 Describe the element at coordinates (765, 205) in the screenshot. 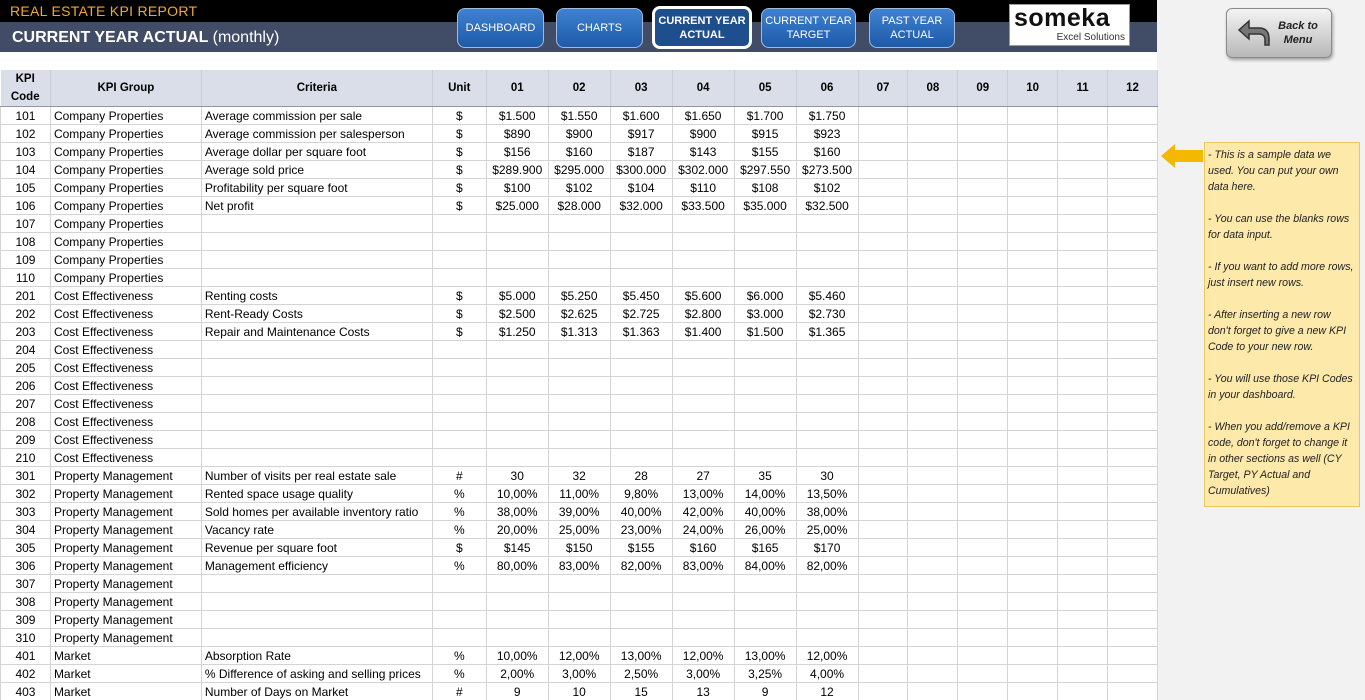

I see `month-value-cell: $35.000` at that location.